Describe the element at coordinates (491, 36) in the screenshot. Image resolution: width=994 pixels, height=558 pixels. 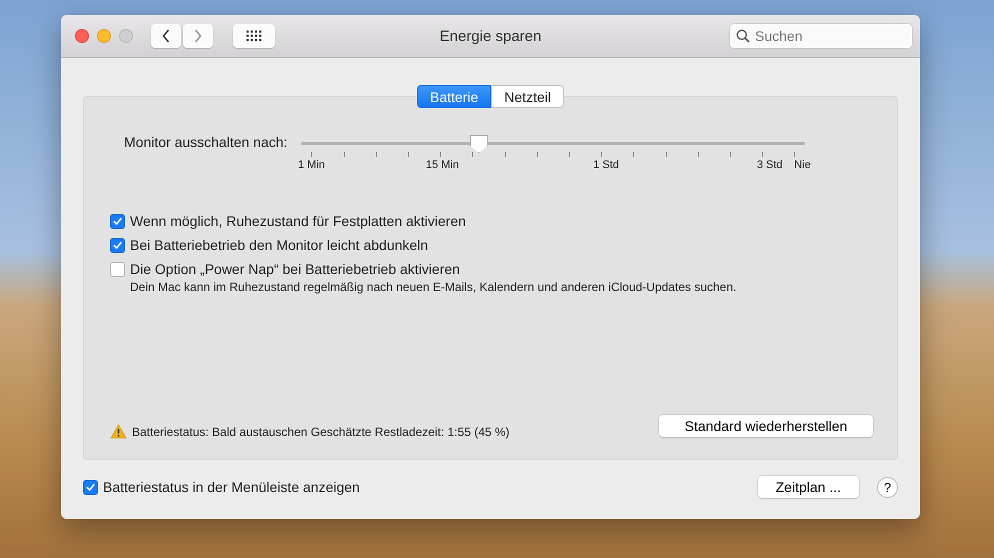
I see `window-title: Energie sparen` at that location.